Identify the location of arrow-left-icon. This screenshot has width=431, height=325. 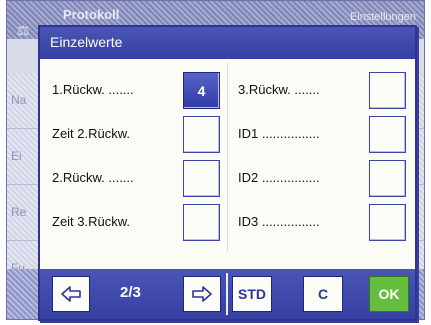
(71, 294).